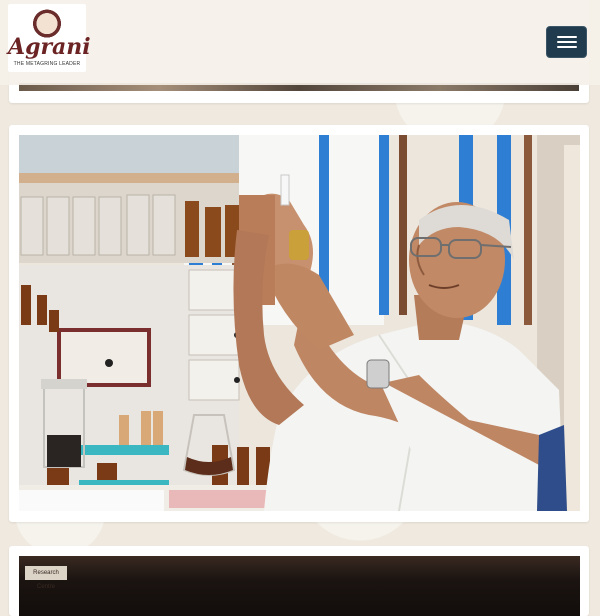 The height and width of the screenshot is (616, 600). I want to click on site-header: Agrani THE METAGRING LEADER, so click(300, 42).